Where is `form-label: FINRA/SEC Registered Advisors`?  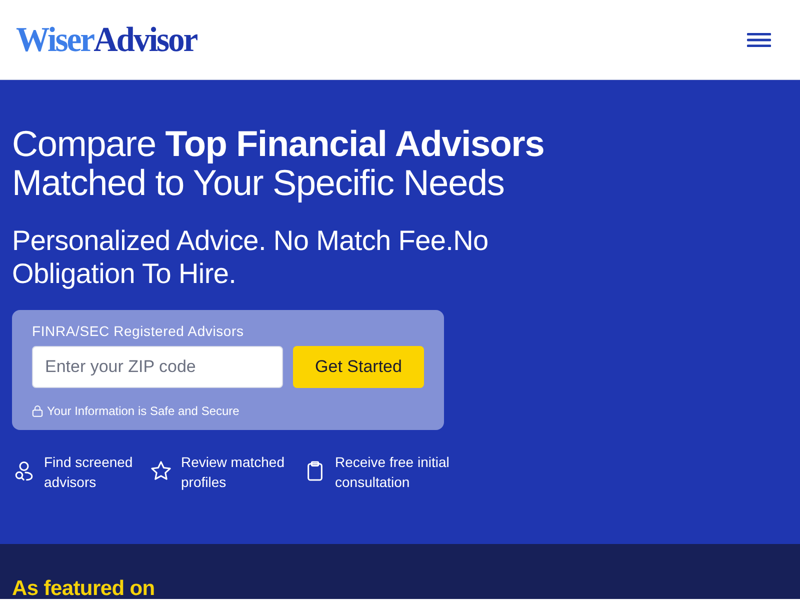
form-label: FINRA/SEC Registered Advisors is located at coordinates (138, 331).